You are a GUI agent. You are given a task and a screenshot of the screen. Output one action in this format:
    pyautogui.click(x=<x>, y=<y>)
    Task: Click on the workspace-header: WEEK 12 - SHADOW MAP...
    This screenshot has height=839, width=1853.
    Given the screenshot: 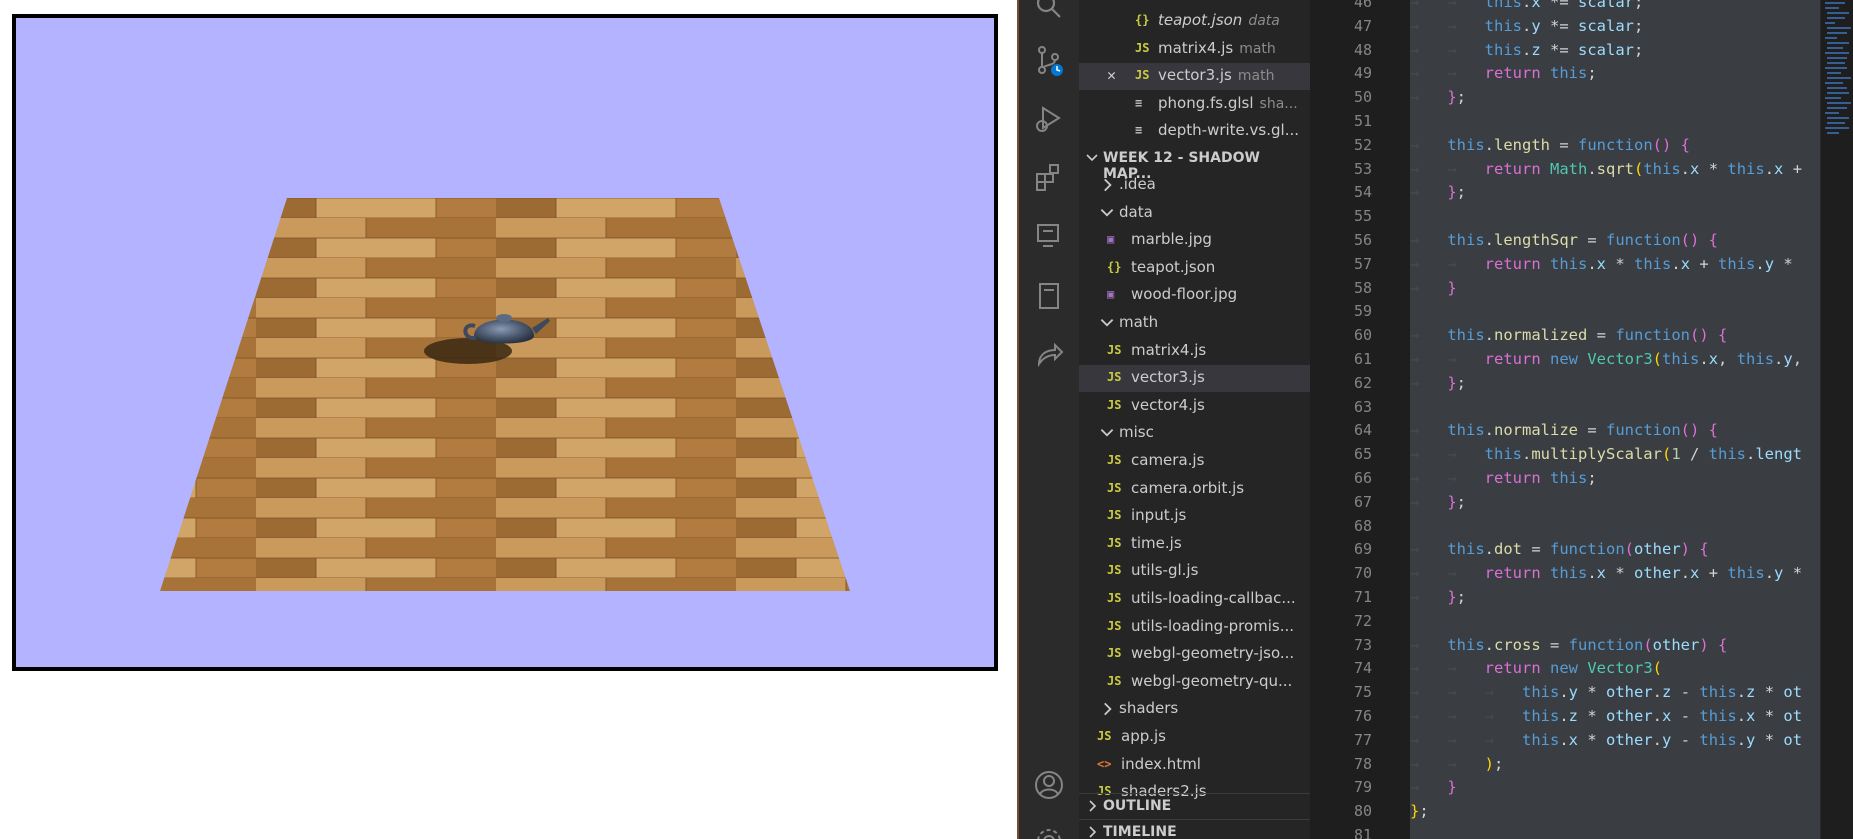 What is the action you would take?
    pyautogui.click(x=1194, y=164)
    